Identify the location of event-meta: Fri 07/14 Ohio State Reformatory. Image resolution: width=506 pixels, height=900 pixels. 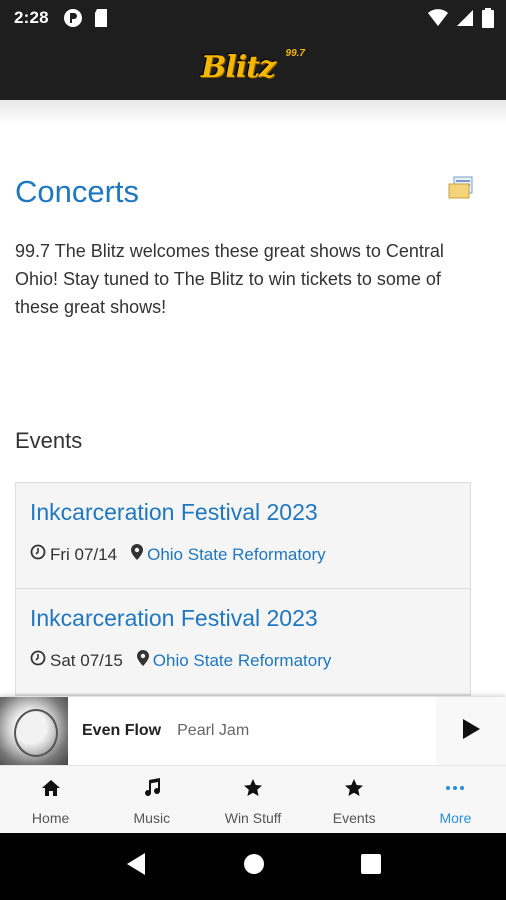
(243, 554).